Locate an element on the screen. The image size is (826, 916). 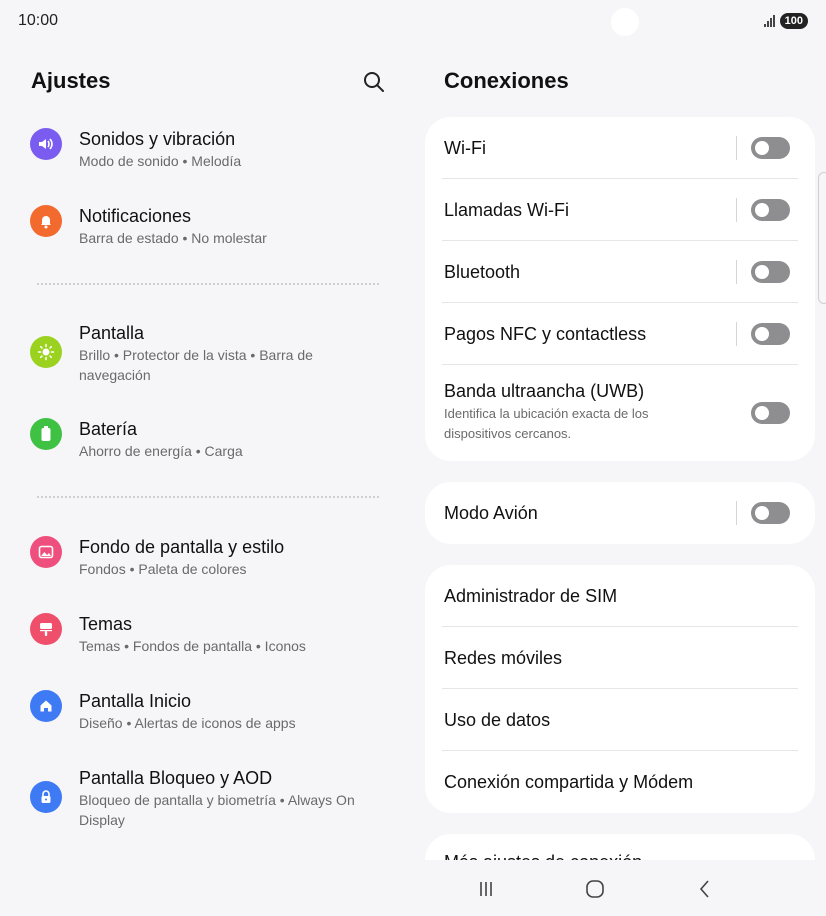
home-icon is located at coordinates (46, 706).